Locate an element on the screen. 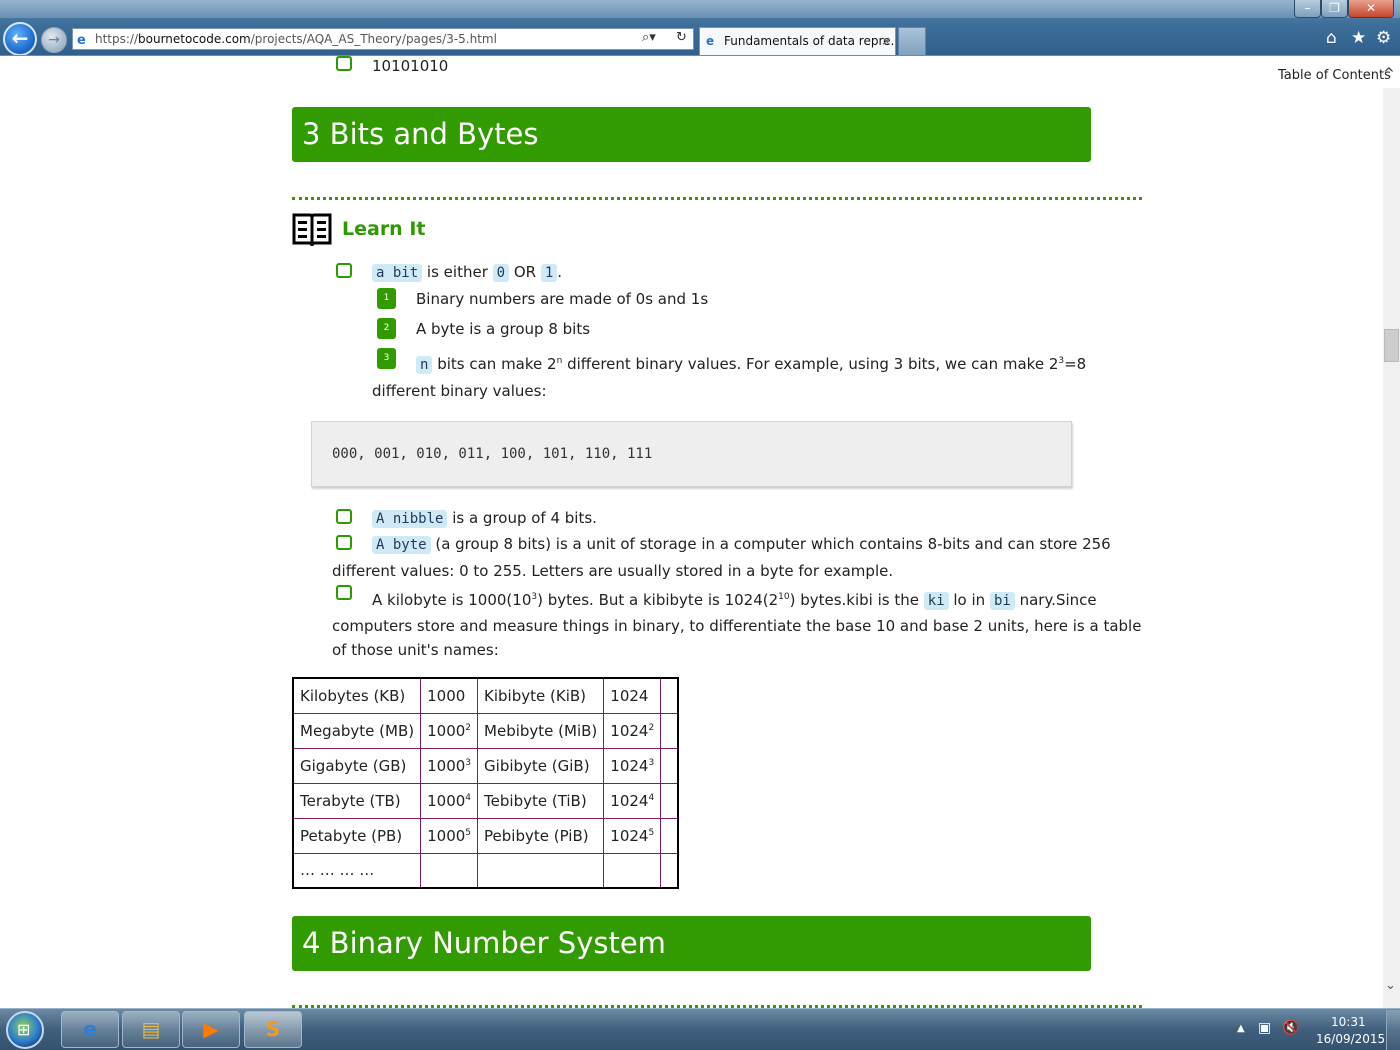 The height and width of the screenshot is (1050, 1400). cell-text: Petabyte (PB) is located at coordinates (351, 835).